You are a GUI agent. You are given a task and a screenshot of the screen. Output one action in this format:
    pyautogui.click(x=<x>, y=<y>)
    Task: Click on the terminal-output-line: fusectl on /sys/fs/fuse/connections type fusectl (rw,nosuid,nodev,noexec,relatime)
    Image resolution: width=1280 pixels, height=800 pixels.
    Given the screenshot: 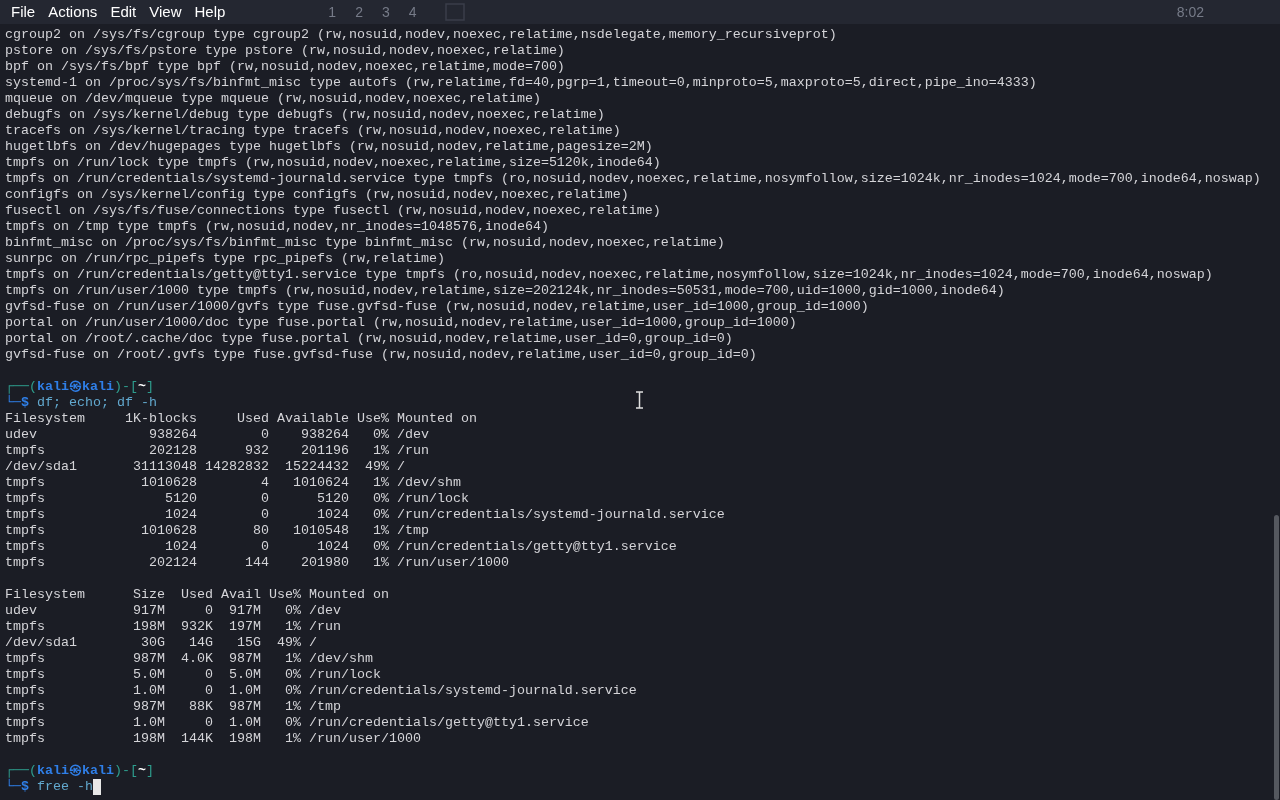 What is the action you would take?
    pyautogui.click(x=333, y=211)
    